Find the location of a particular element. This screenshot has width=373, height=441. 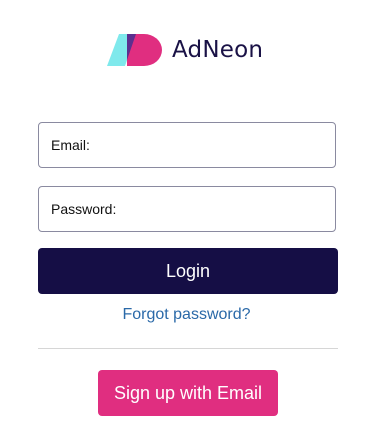

email-label: Email: is located at coordinates (70, 145).